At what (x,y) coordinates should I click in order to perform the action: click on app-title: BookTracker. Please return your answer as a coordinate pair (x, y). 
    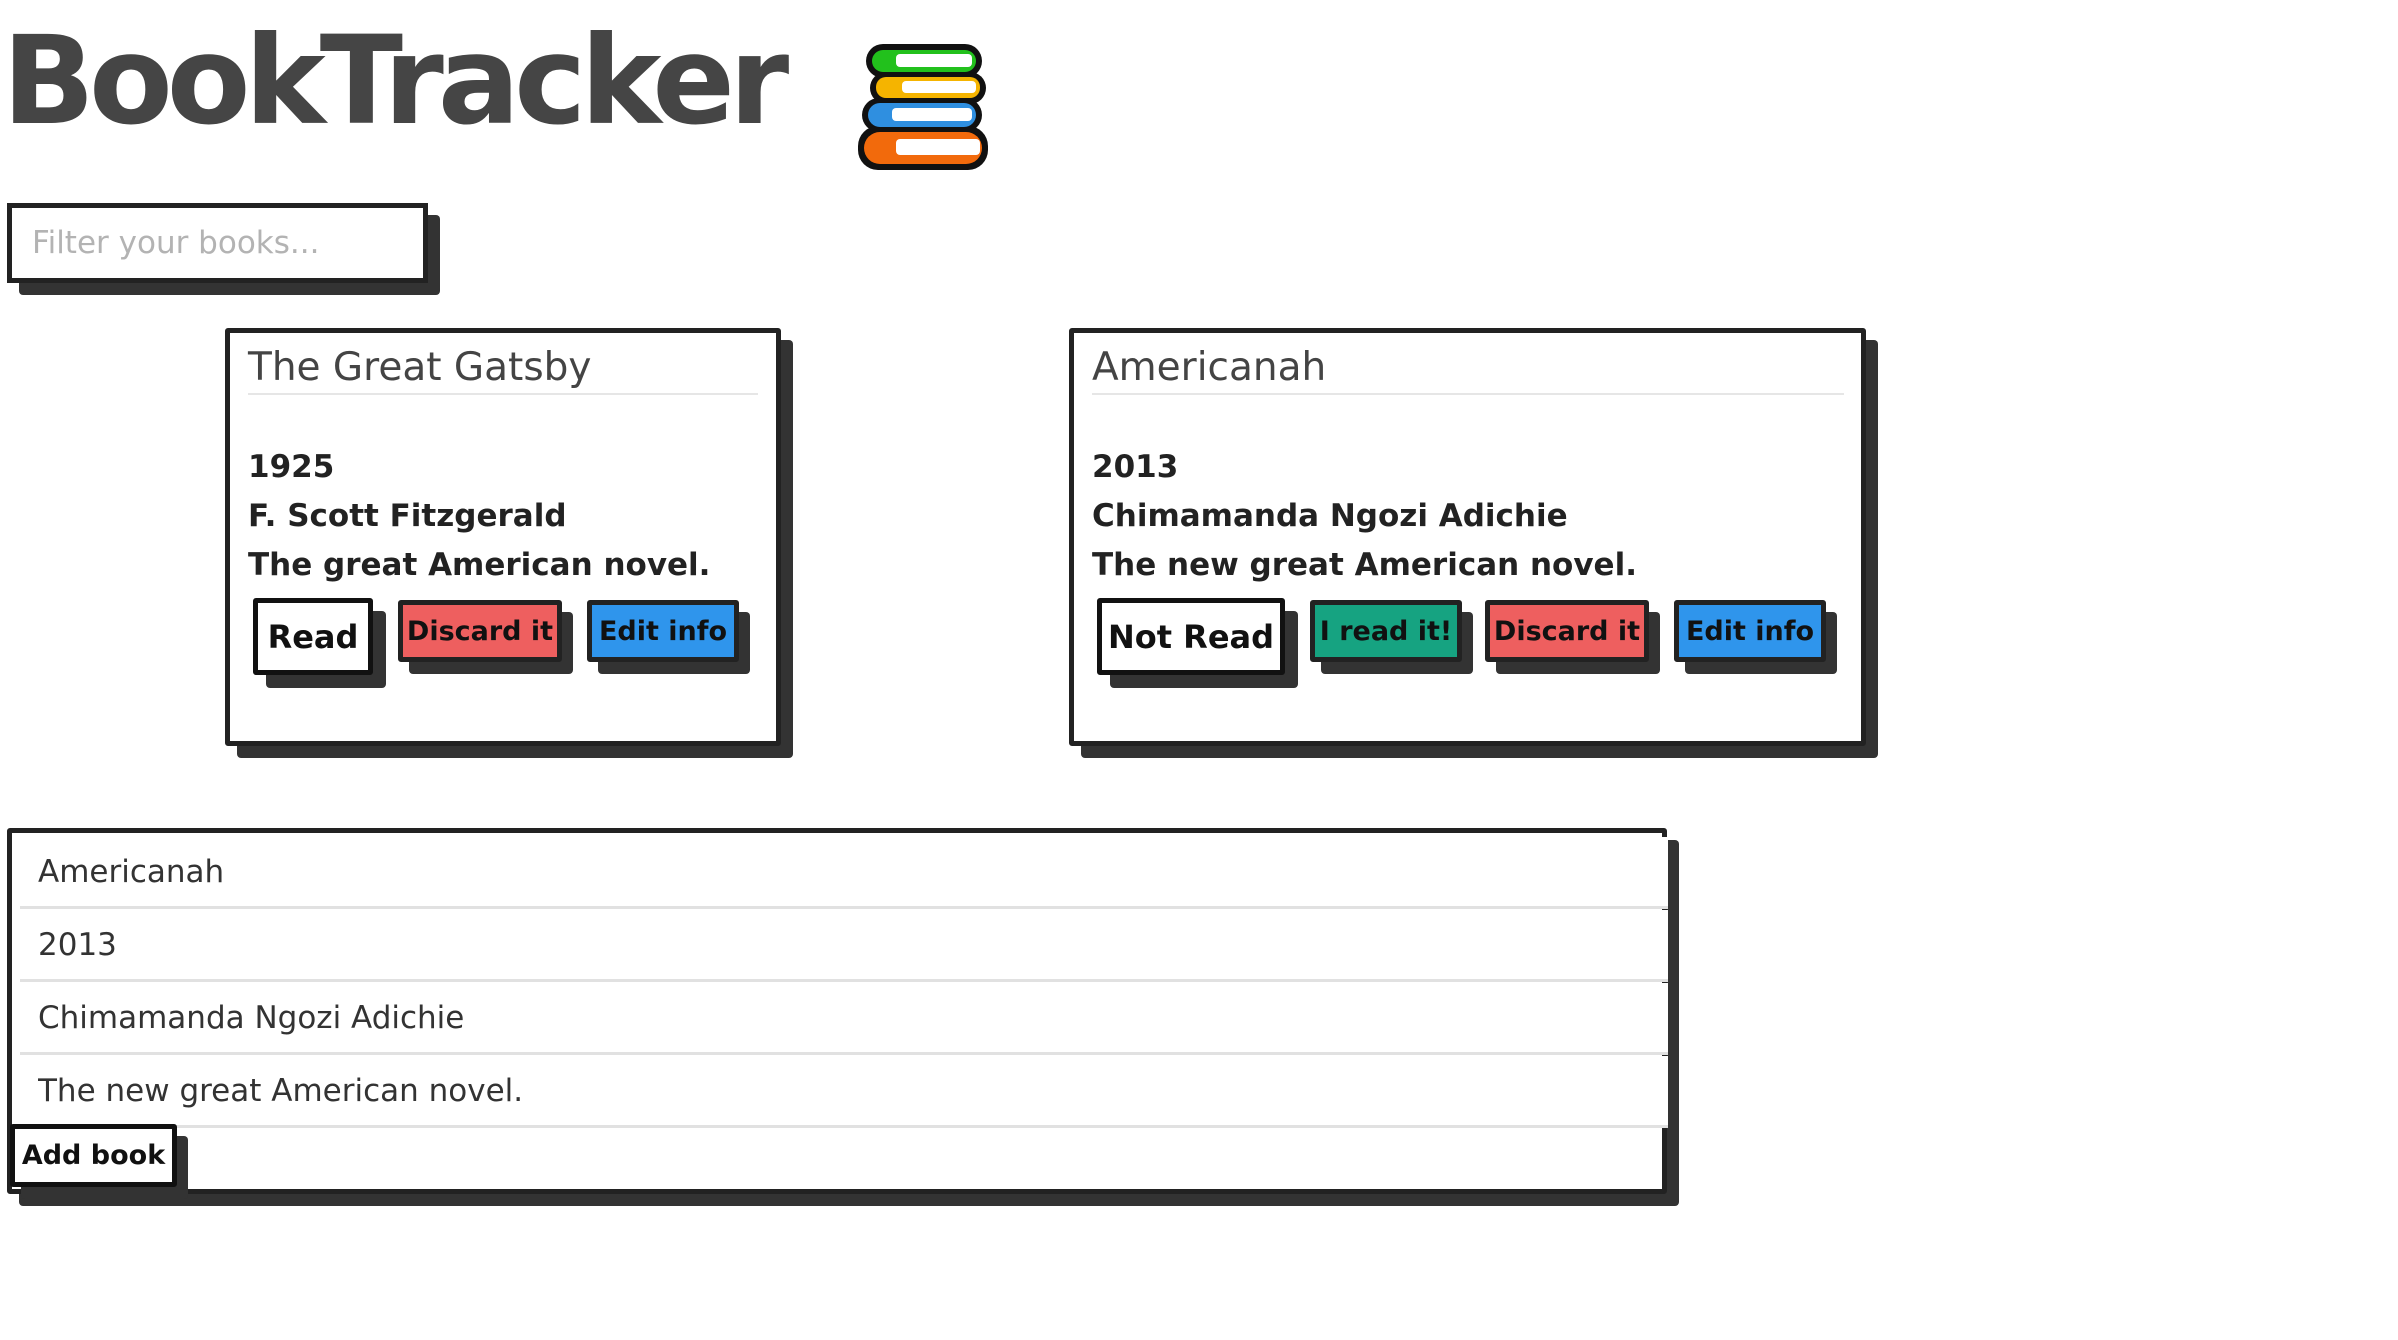
    Looking at the image, I should click on (395, 81).